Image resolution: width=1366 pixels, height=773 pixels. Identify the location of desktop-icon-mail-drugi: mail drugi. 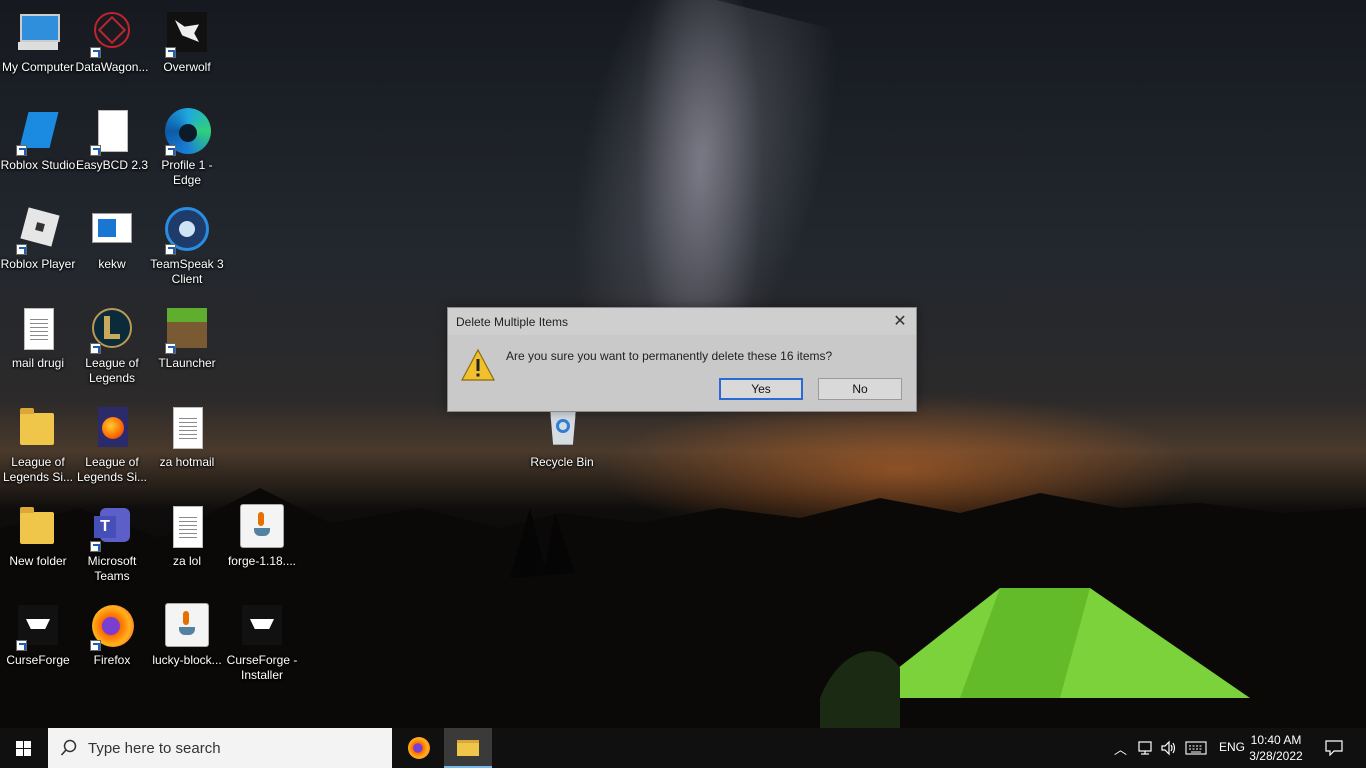
(38, 338).